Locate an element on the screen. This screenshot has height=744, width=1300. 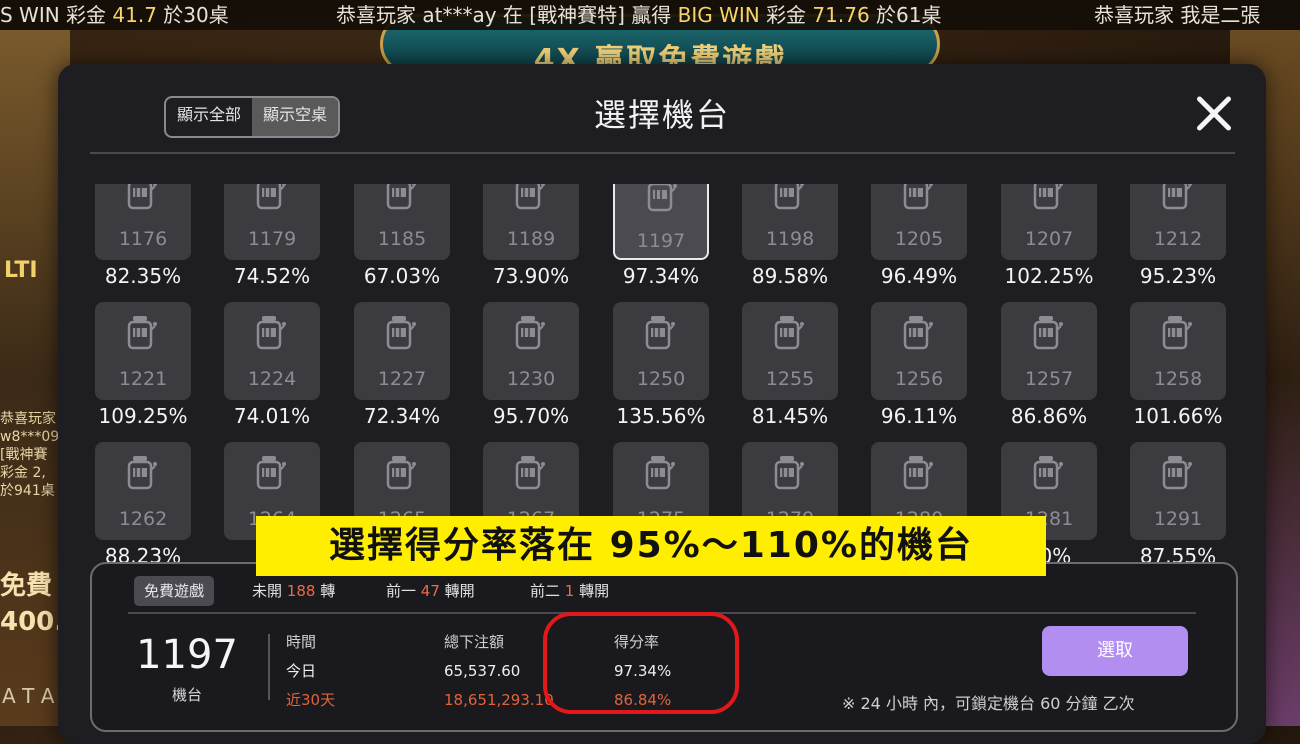
machine-tile: 1212 95.23% is located at coordinates (1178, 236).